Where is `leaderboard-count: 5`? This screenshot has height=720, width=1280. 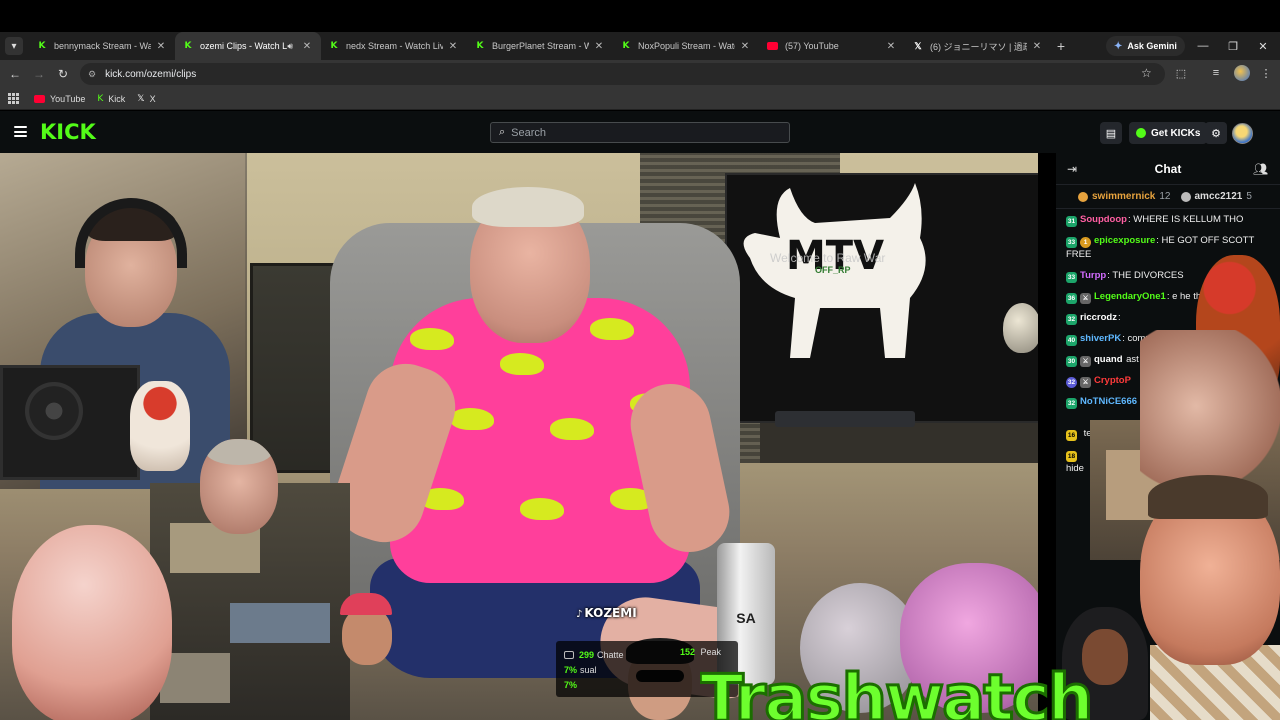
leaderboard-count: 5 is located at coordinates (1249, 196).